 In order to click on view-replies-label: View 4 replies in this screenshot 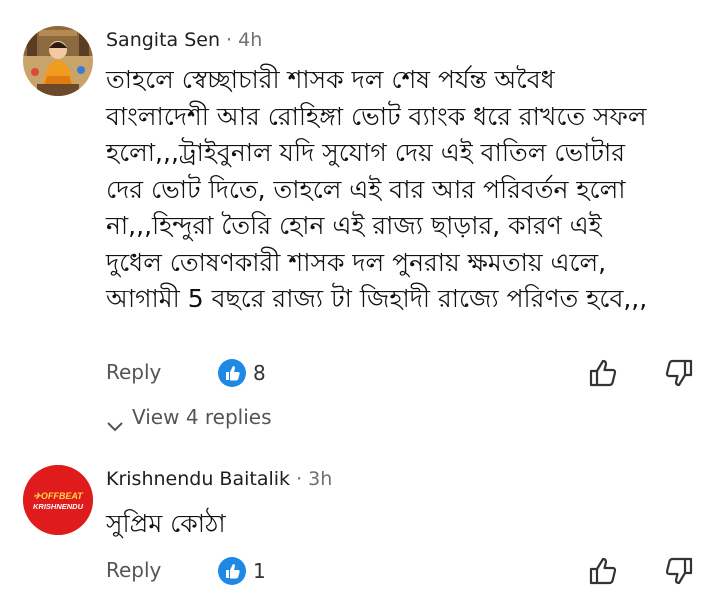, I will do `click(202, 417)`.